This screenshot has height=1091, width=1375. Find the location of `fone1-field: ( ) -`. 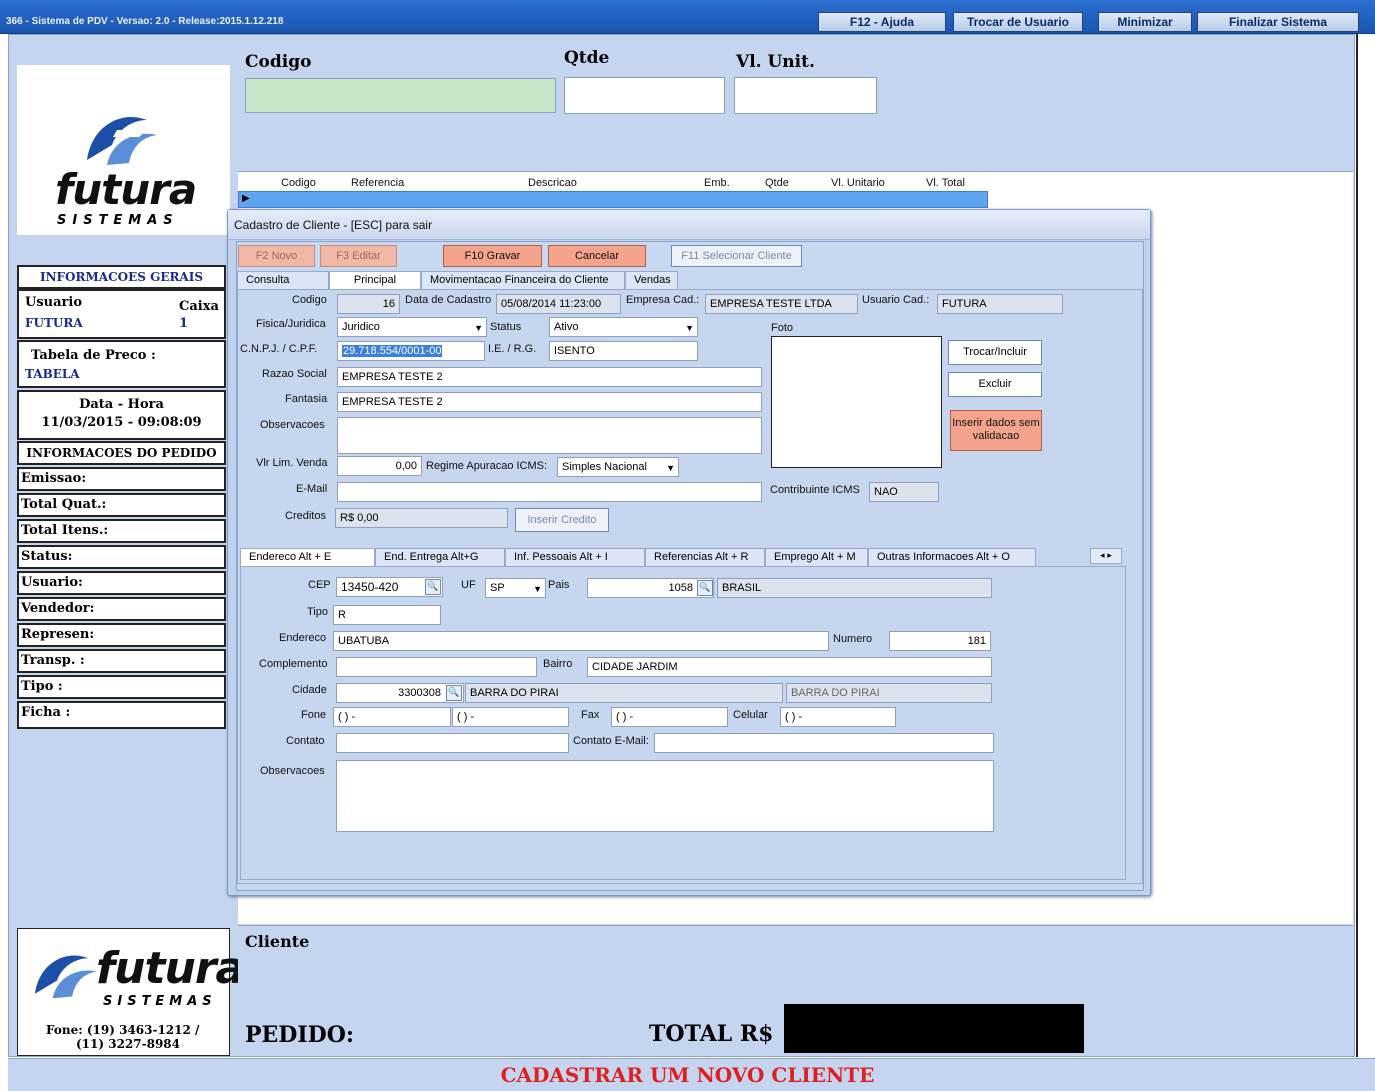

fone1-field: ( ) - is located at coordinates (392, 717).